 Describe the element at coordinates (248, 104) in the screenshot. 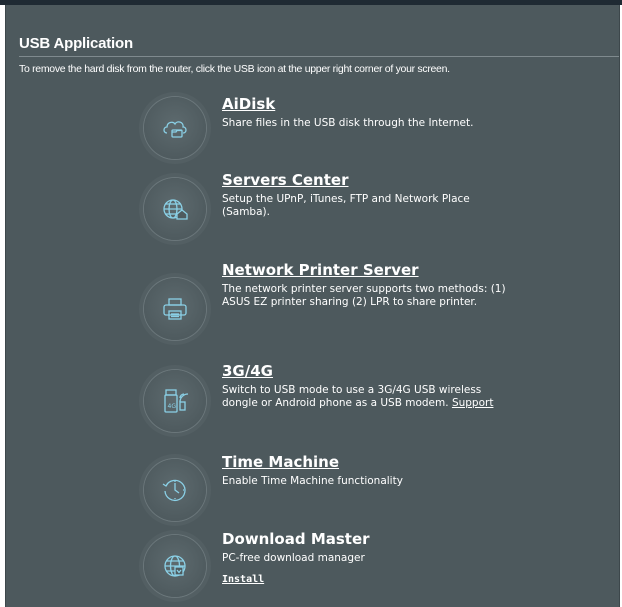

I see `aidisk-link: AiDisk` at that location.